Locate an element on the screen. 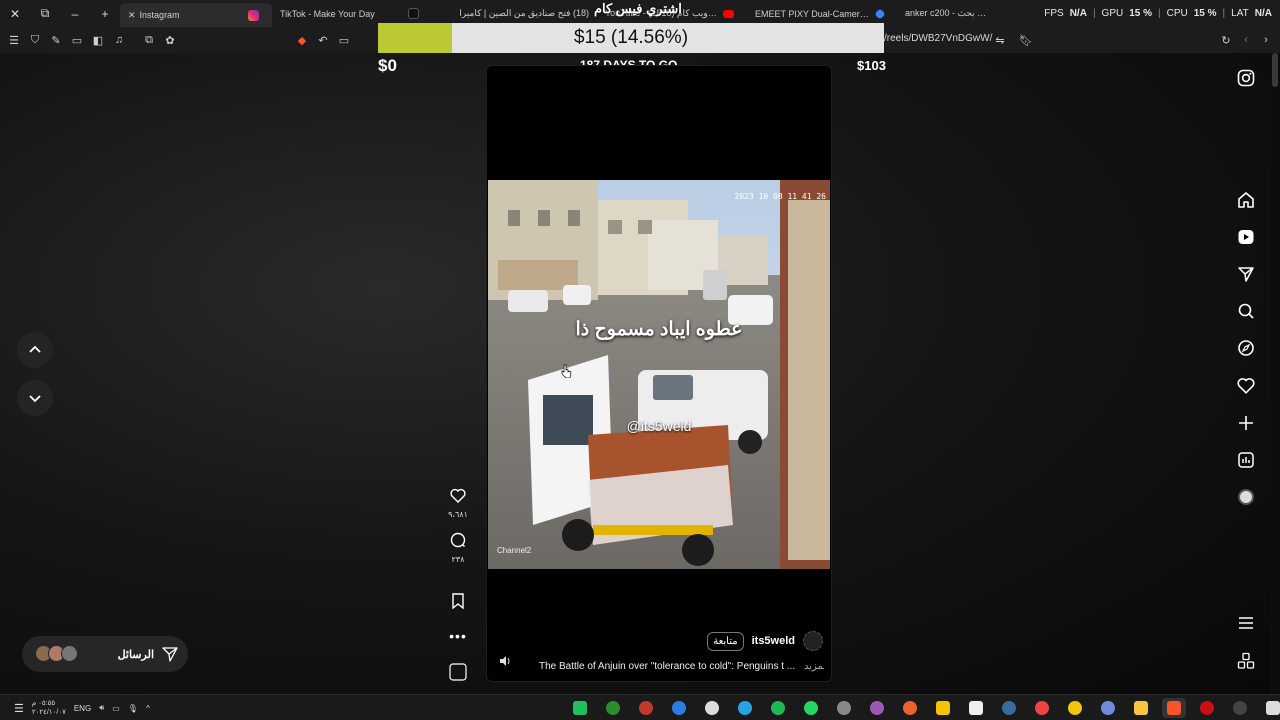  minimize-window-button: – is located at coordinates (75, 13).